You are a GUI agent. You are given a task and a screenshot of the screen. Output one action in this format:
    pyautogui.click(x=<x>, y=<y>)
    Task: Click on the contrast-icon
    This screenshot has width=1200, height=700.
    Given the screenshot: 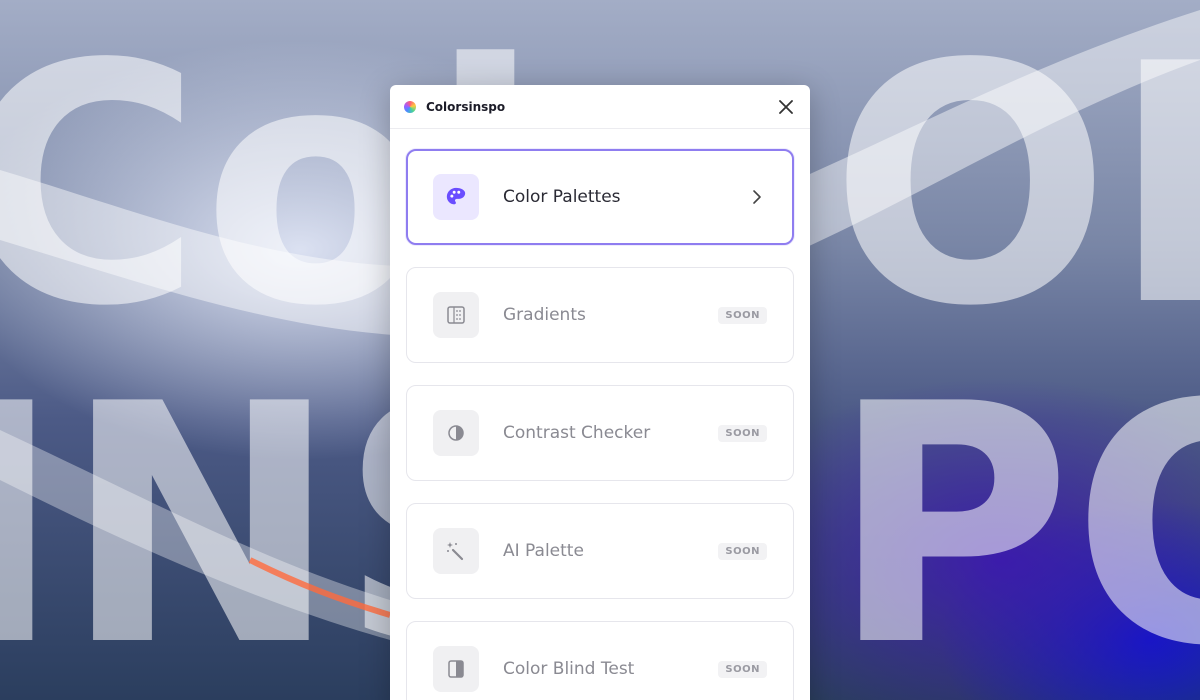 What is the action you would take?
    pyautogui.click(x=456, y=433)
    